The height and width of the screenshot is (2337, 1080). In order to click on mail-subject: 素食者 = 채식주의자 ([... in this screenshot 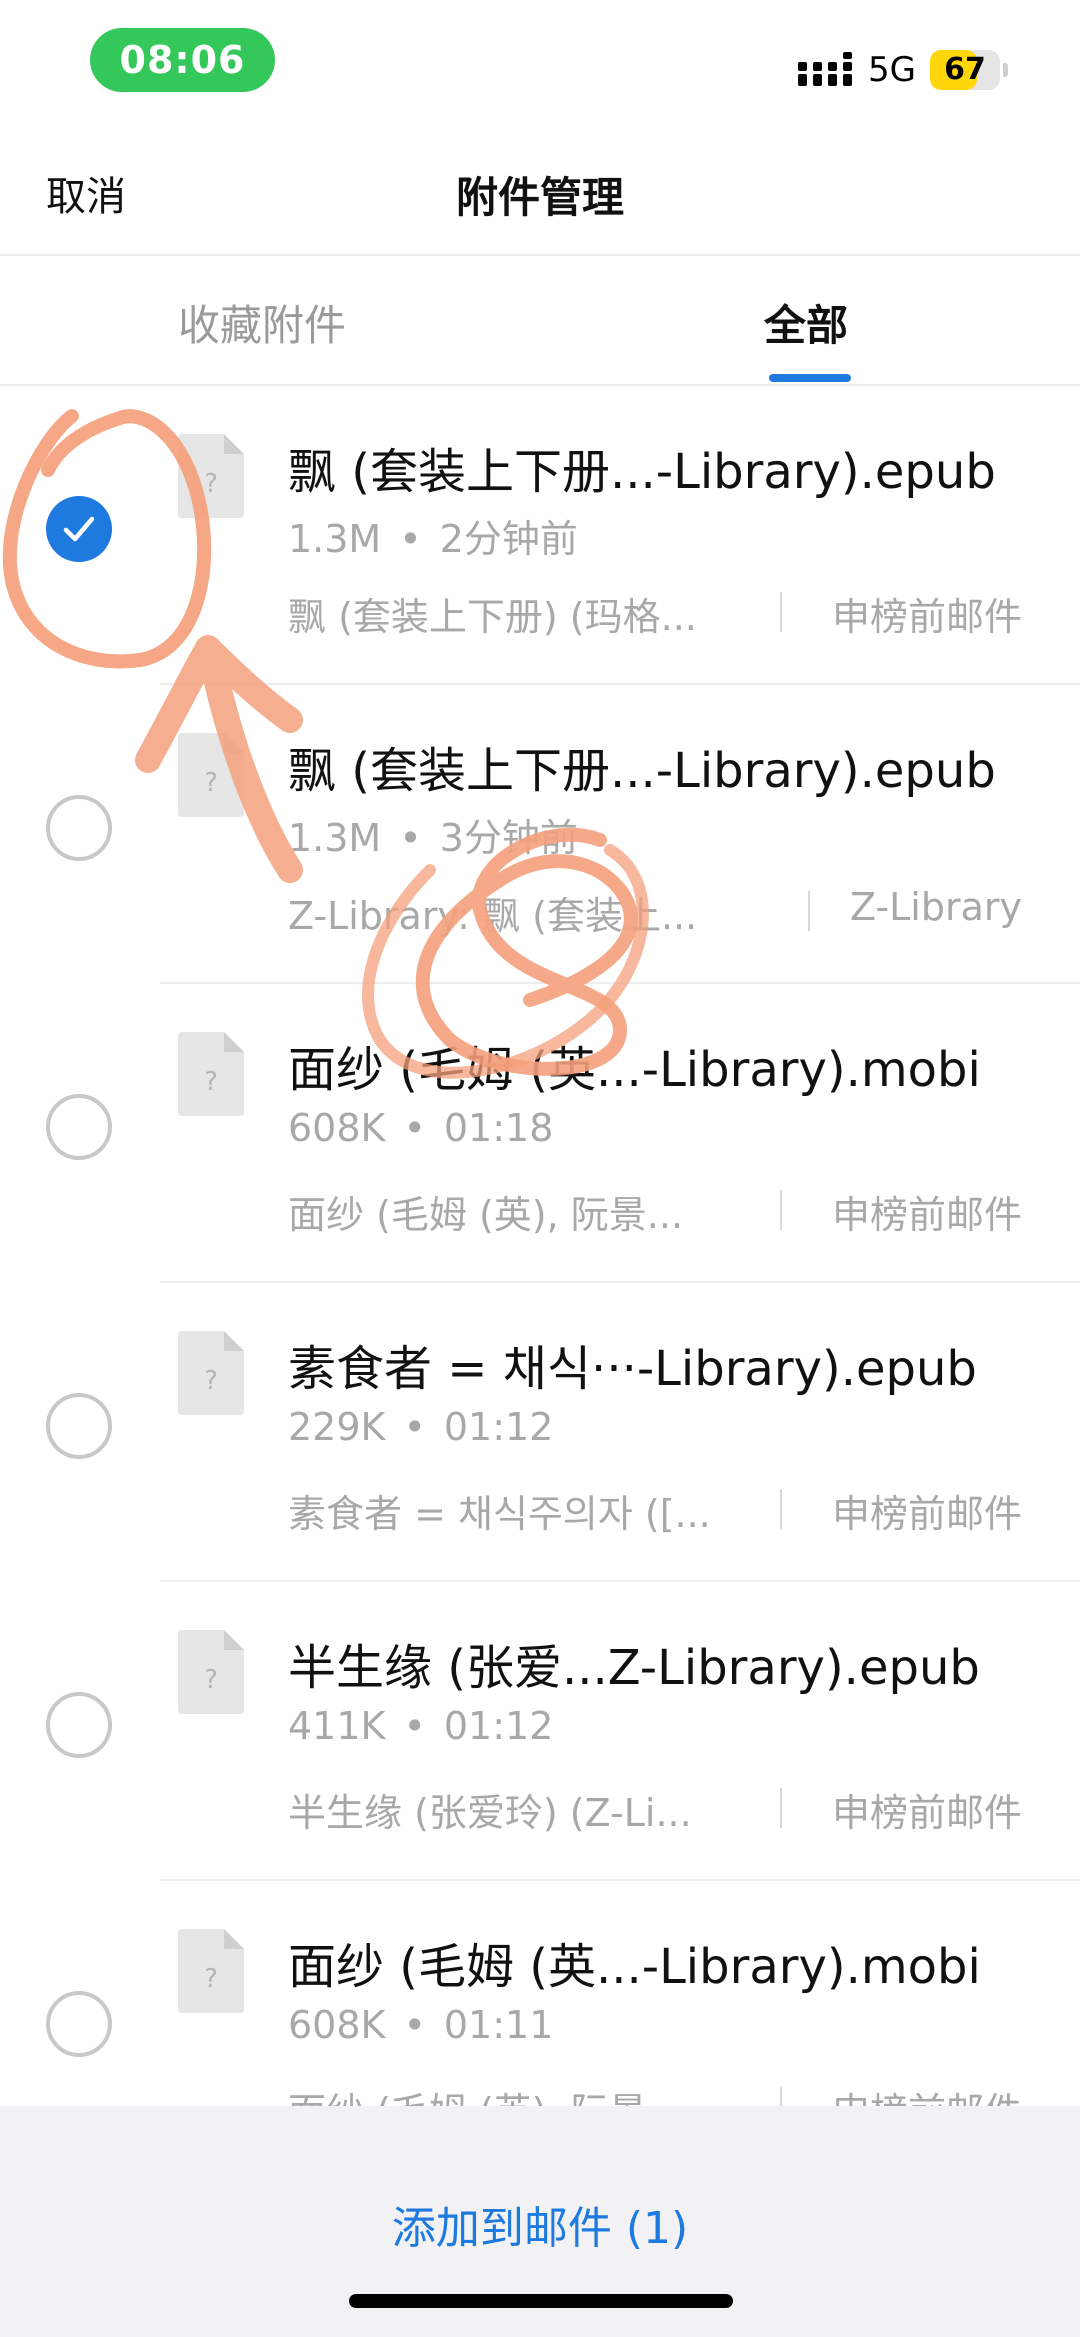, I will do `click(499, 1514)`.